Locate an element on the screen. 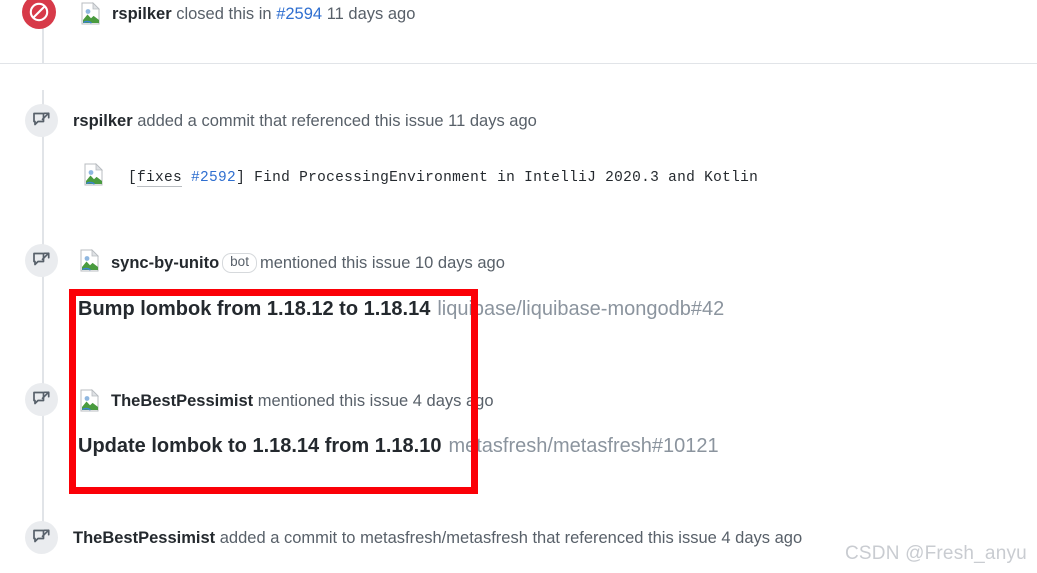  closed-event-actor: rspilker is located at coordinates (142, 14).